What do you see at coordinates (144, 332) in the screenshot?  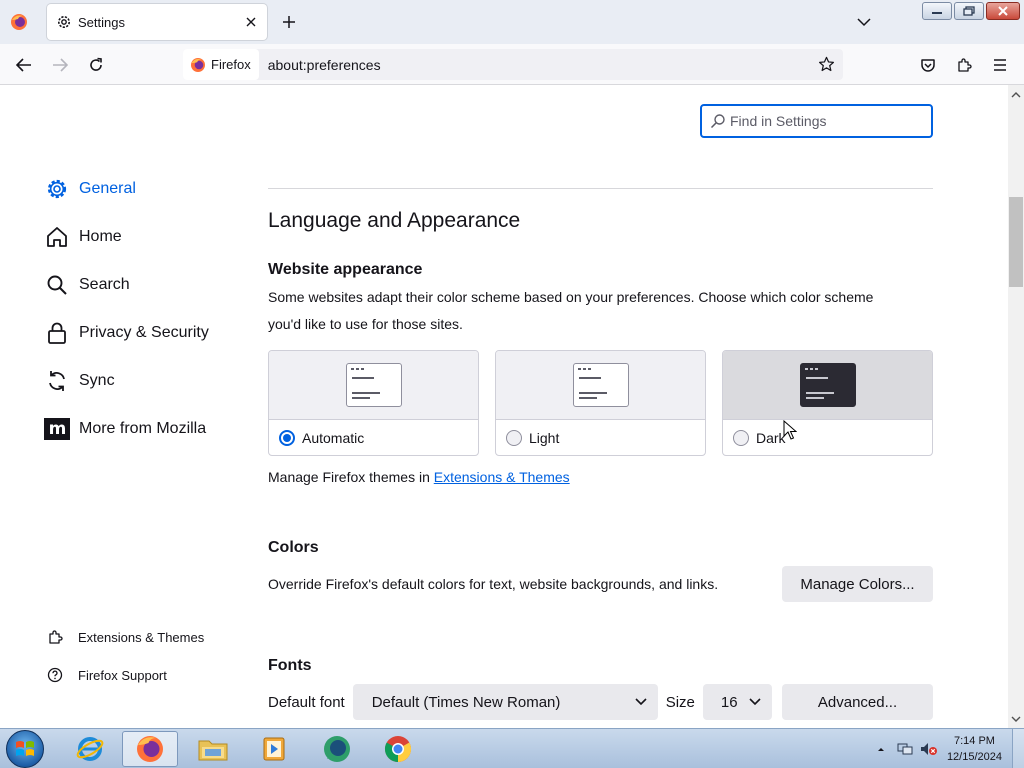 I see `sidebar-item-label: Privacy & Security` at bounding box center [144, 332].